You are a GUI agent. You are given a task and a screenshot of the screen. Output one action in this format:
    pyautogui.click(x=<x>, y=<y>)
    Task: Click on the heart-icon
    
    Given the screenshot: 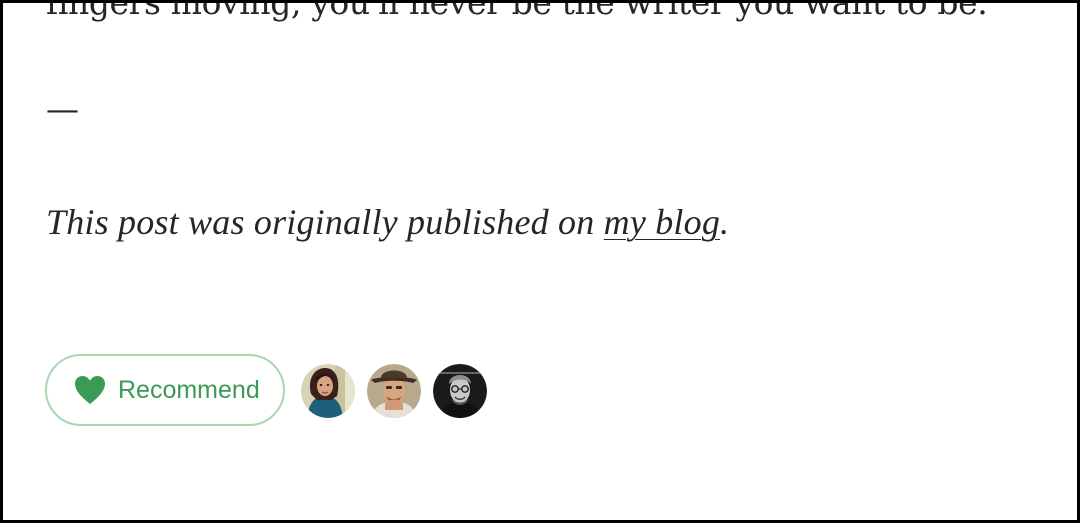 What is the action you would take?
    pyautogui.click(x=90, y=390)
    